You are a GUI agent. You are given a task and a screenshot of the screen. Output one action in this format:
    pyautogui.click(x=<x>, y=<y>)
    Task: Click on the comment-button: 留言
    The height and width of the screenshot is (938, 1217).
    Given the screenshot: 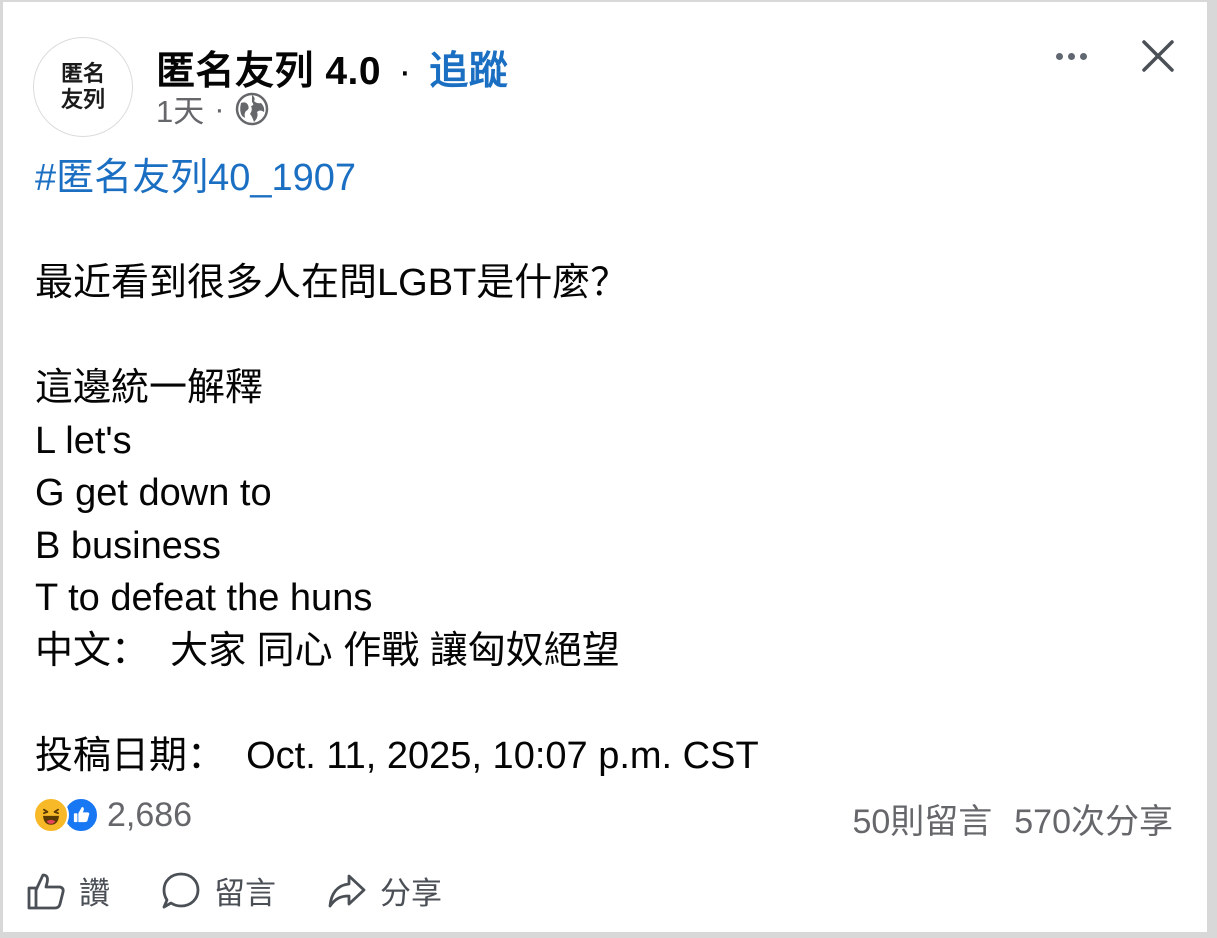 What is the action you would take?
    pyautogui.click(x=218, y=890)
    